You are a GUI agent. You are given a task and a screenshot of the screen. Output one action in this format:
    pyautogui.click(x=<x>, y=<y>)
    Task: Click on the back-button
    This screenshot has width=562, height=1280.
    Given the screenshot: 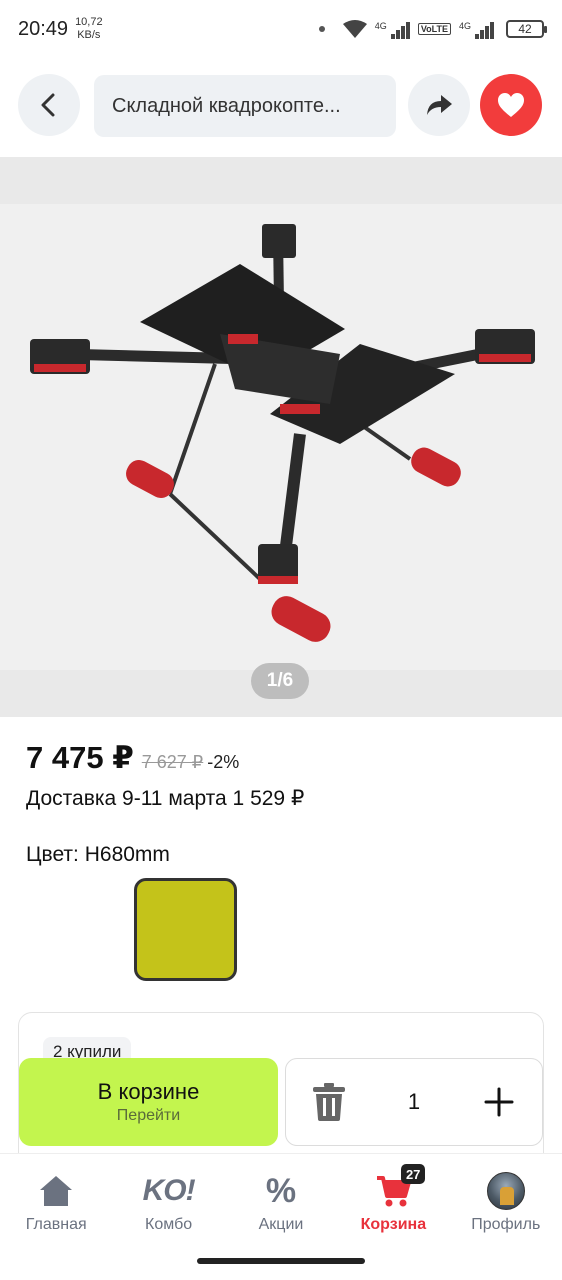 What is the action you would take?
    pyautogui.click(x=49, y=105)
    